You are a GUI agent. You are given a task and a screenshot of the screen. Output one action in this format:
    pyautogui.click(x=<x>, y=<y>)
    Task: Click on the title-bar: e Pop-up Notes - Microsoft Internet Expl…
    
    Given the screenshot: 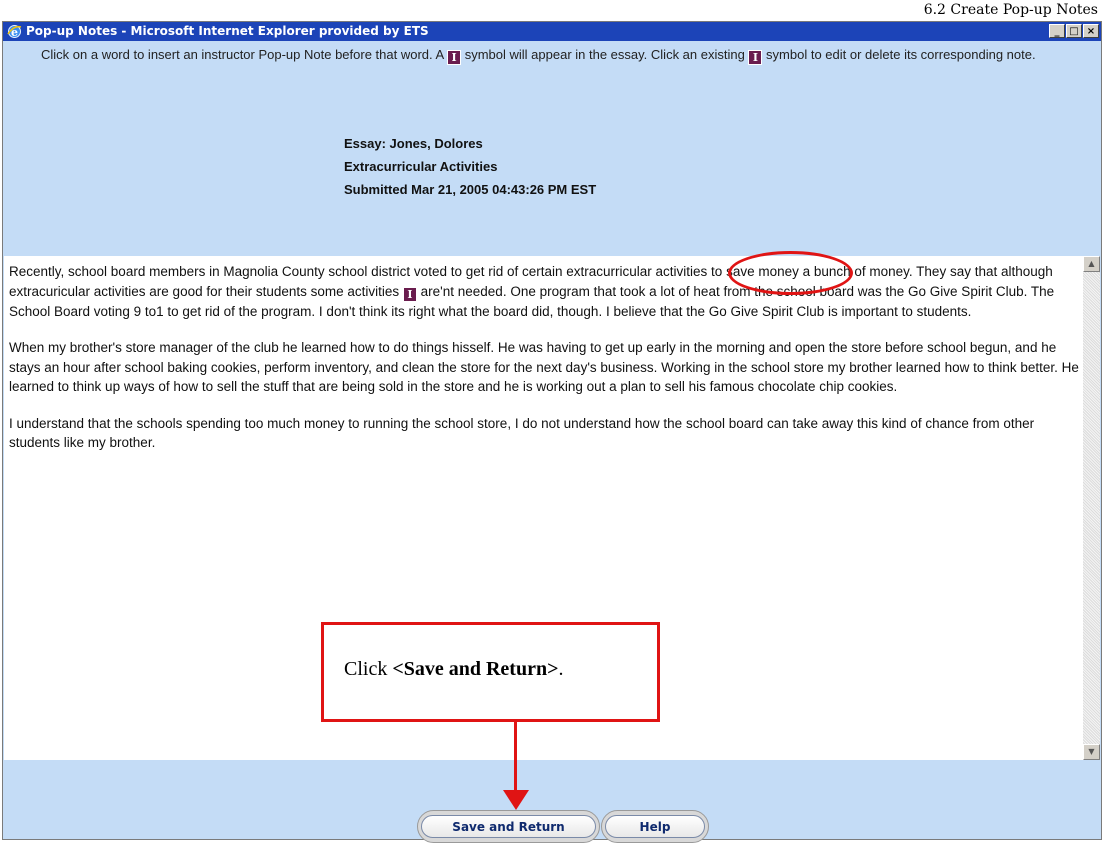 What is the action you would take?
    pyautogui.click(x=552, y=31)
    